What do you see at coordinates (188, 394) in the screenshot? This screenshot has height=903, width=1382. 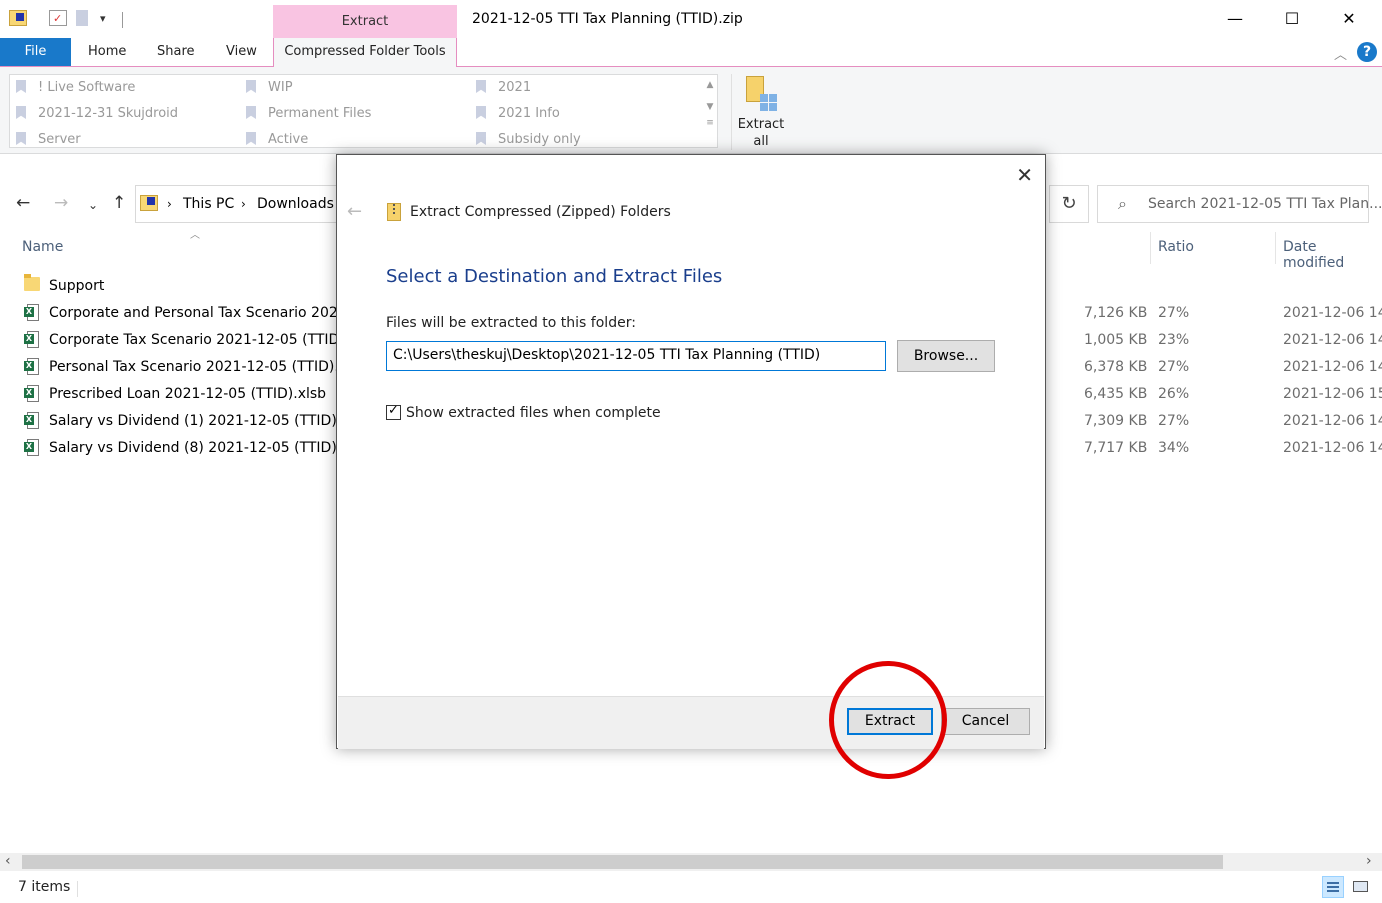 I see `file-name: Prescribed Loan 2021-12-05 (TTID).xlsb` at bounding box center [188, 394].